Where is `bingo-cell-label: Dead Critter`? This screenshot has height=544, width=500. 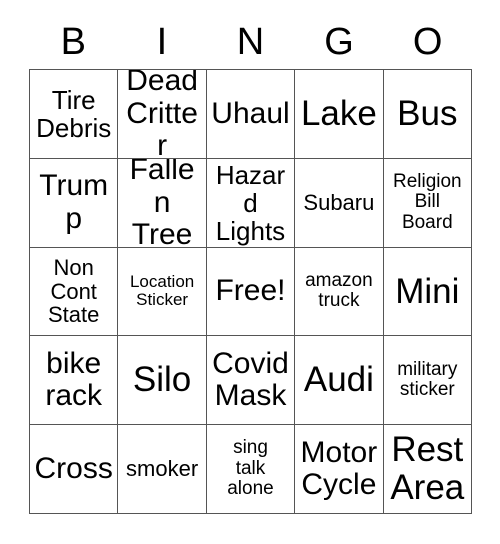 bingo-cell-label: Dead Critter is located at coordinates (162, 114).